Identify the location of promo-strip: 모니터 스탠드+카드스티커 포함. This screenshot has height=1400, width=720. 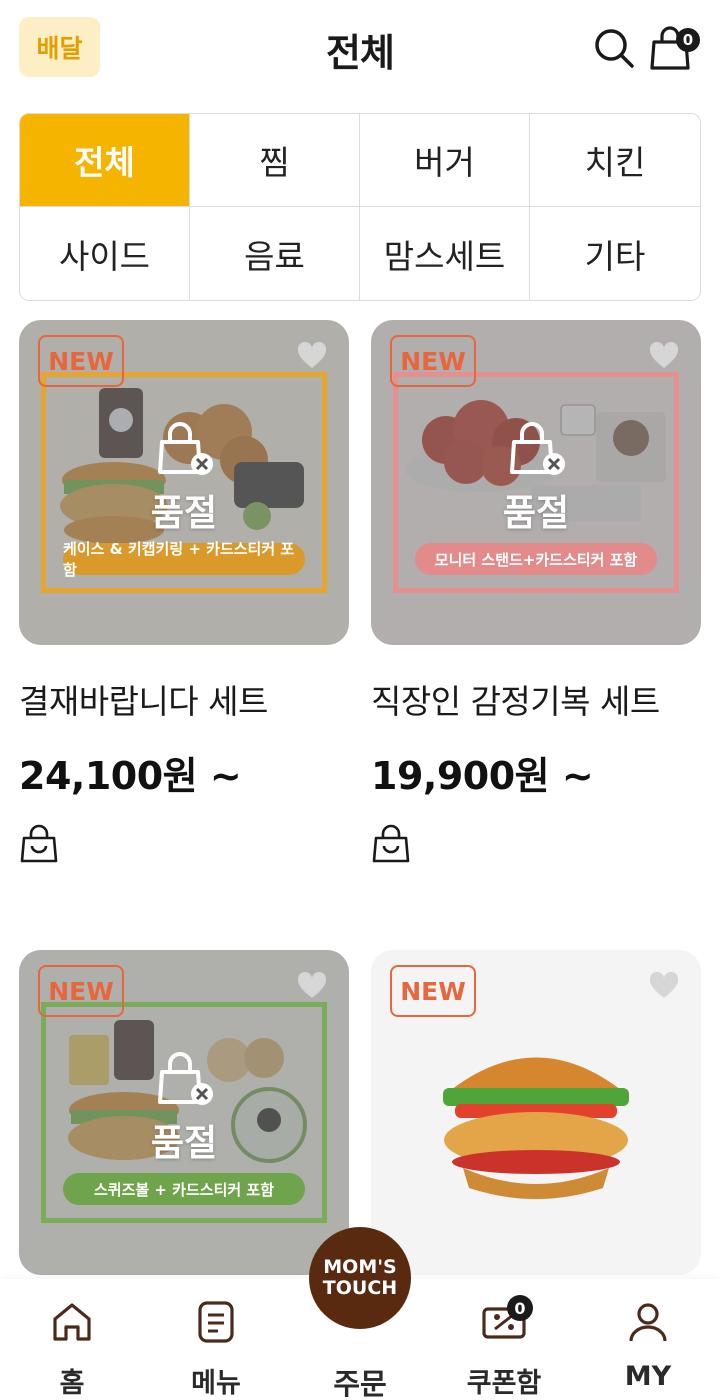
(536, 559).